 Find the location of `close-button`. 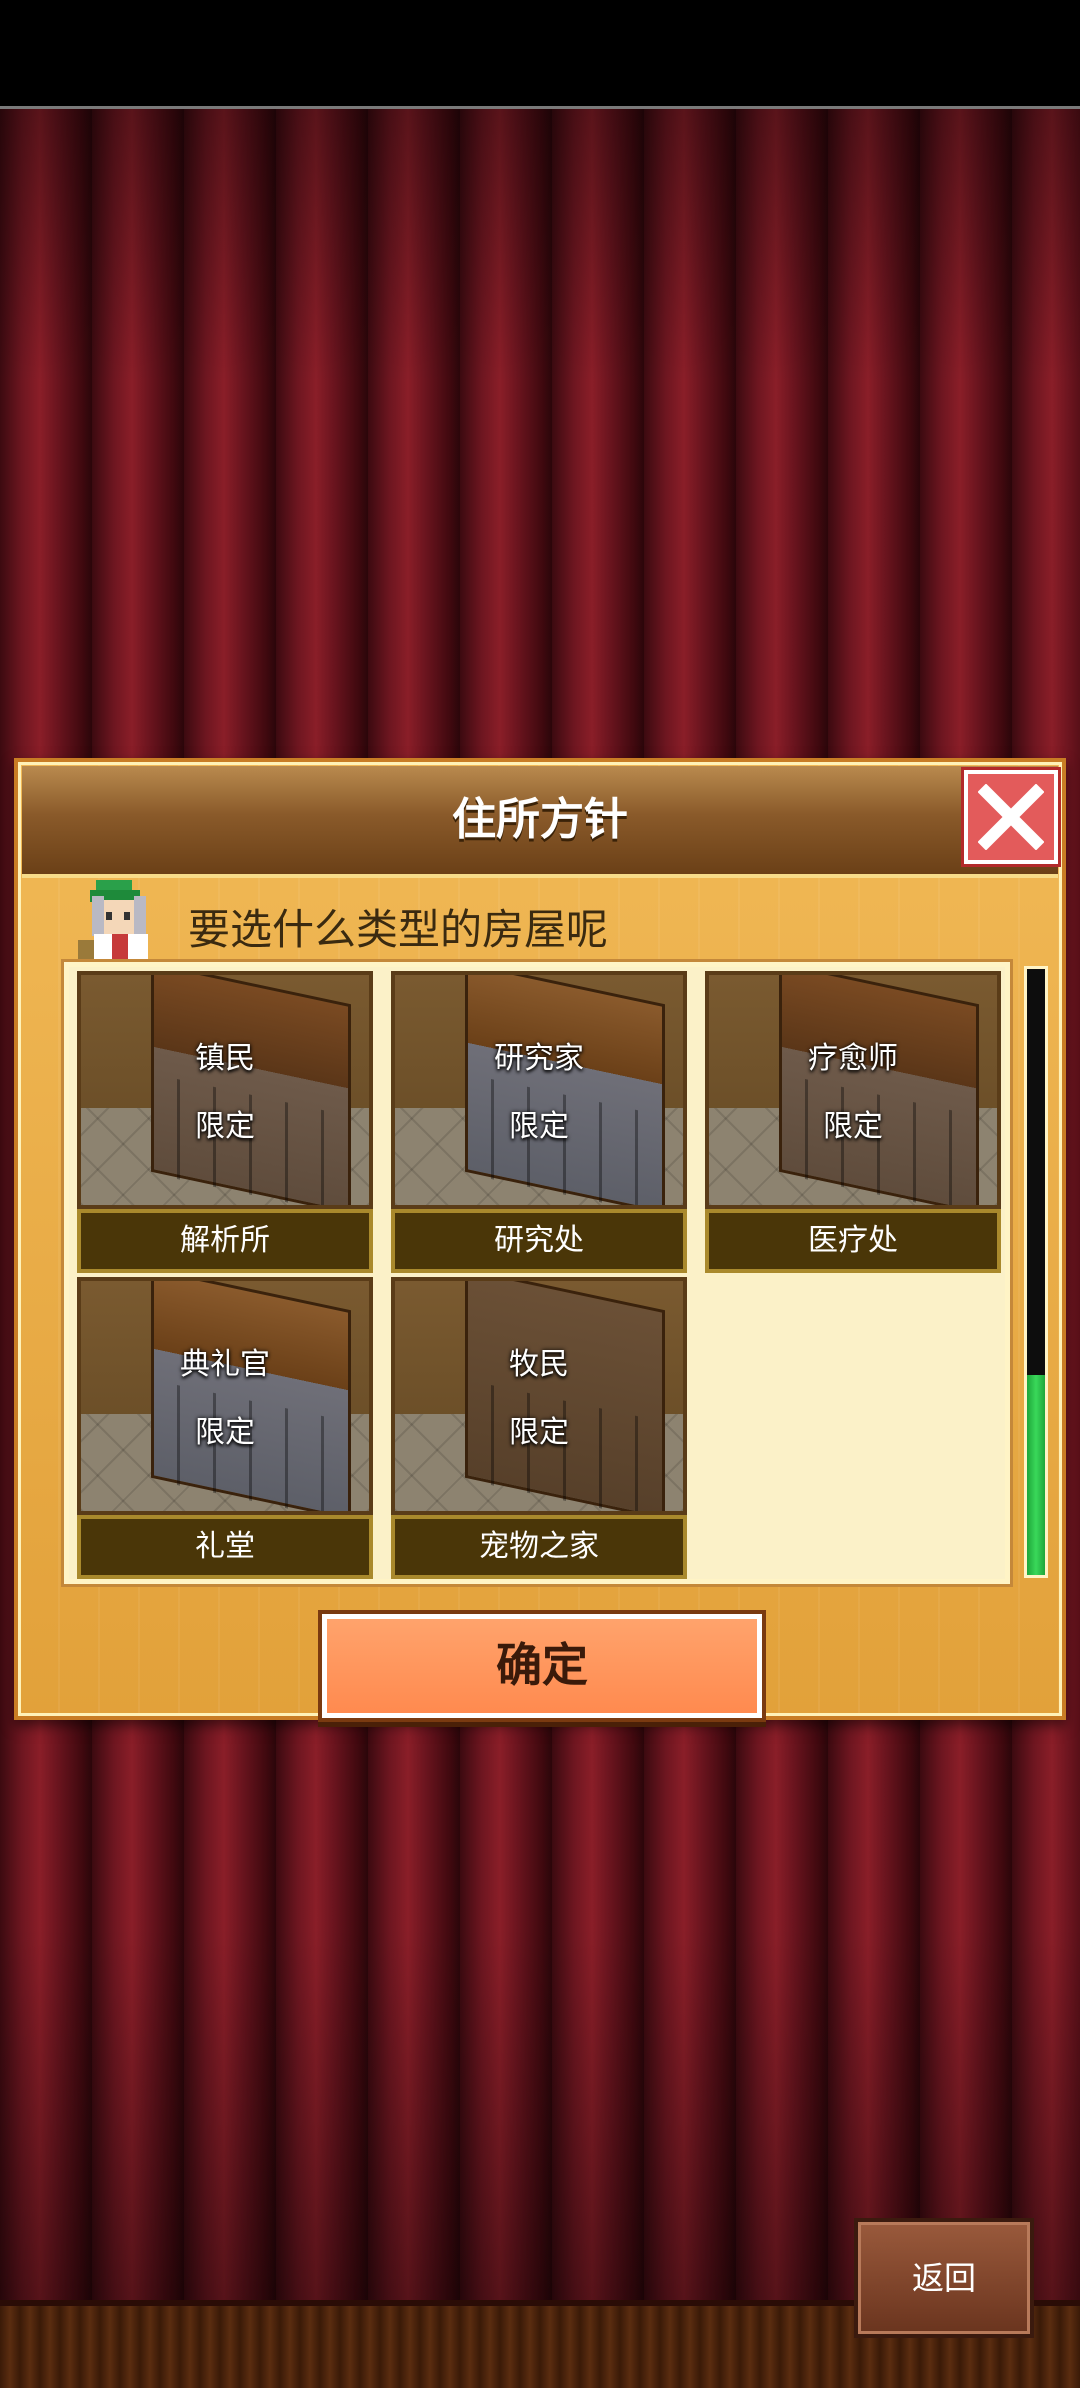

close-button is located at coordinates (1011, 817).